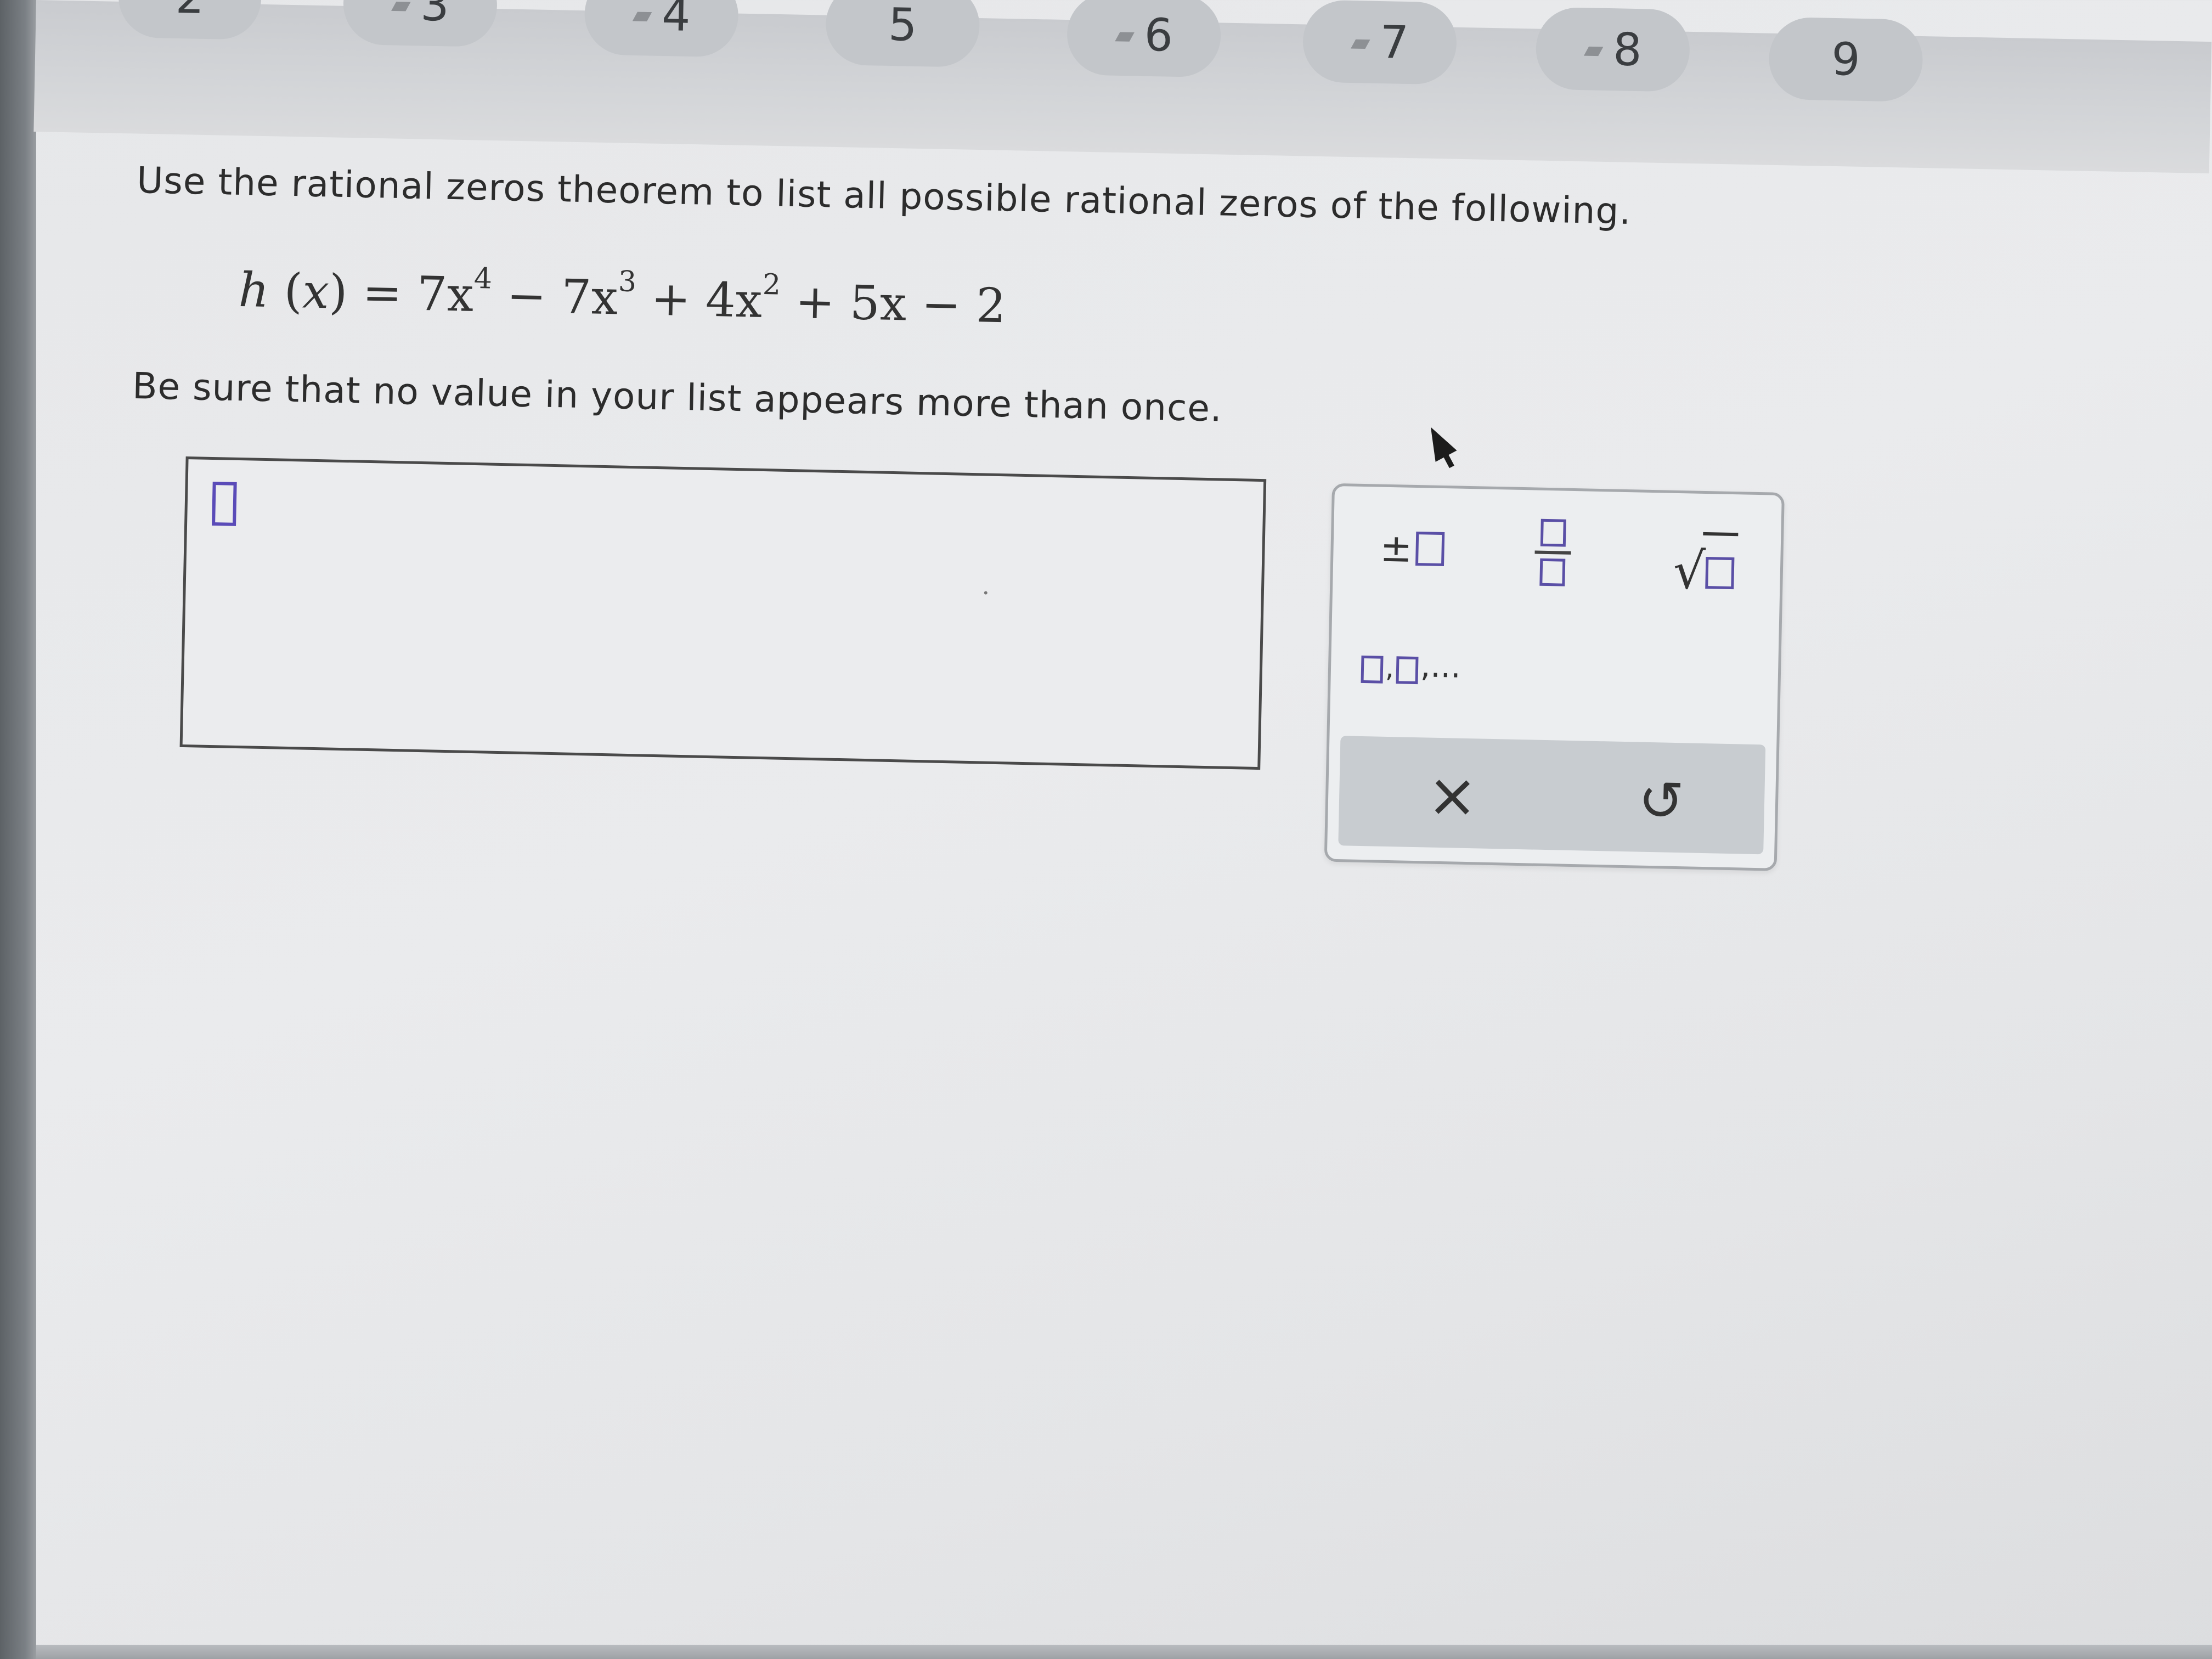 The height and width of the screenshot is (1659, 2212). I want to click on open-paren: (, so click(293, 291).